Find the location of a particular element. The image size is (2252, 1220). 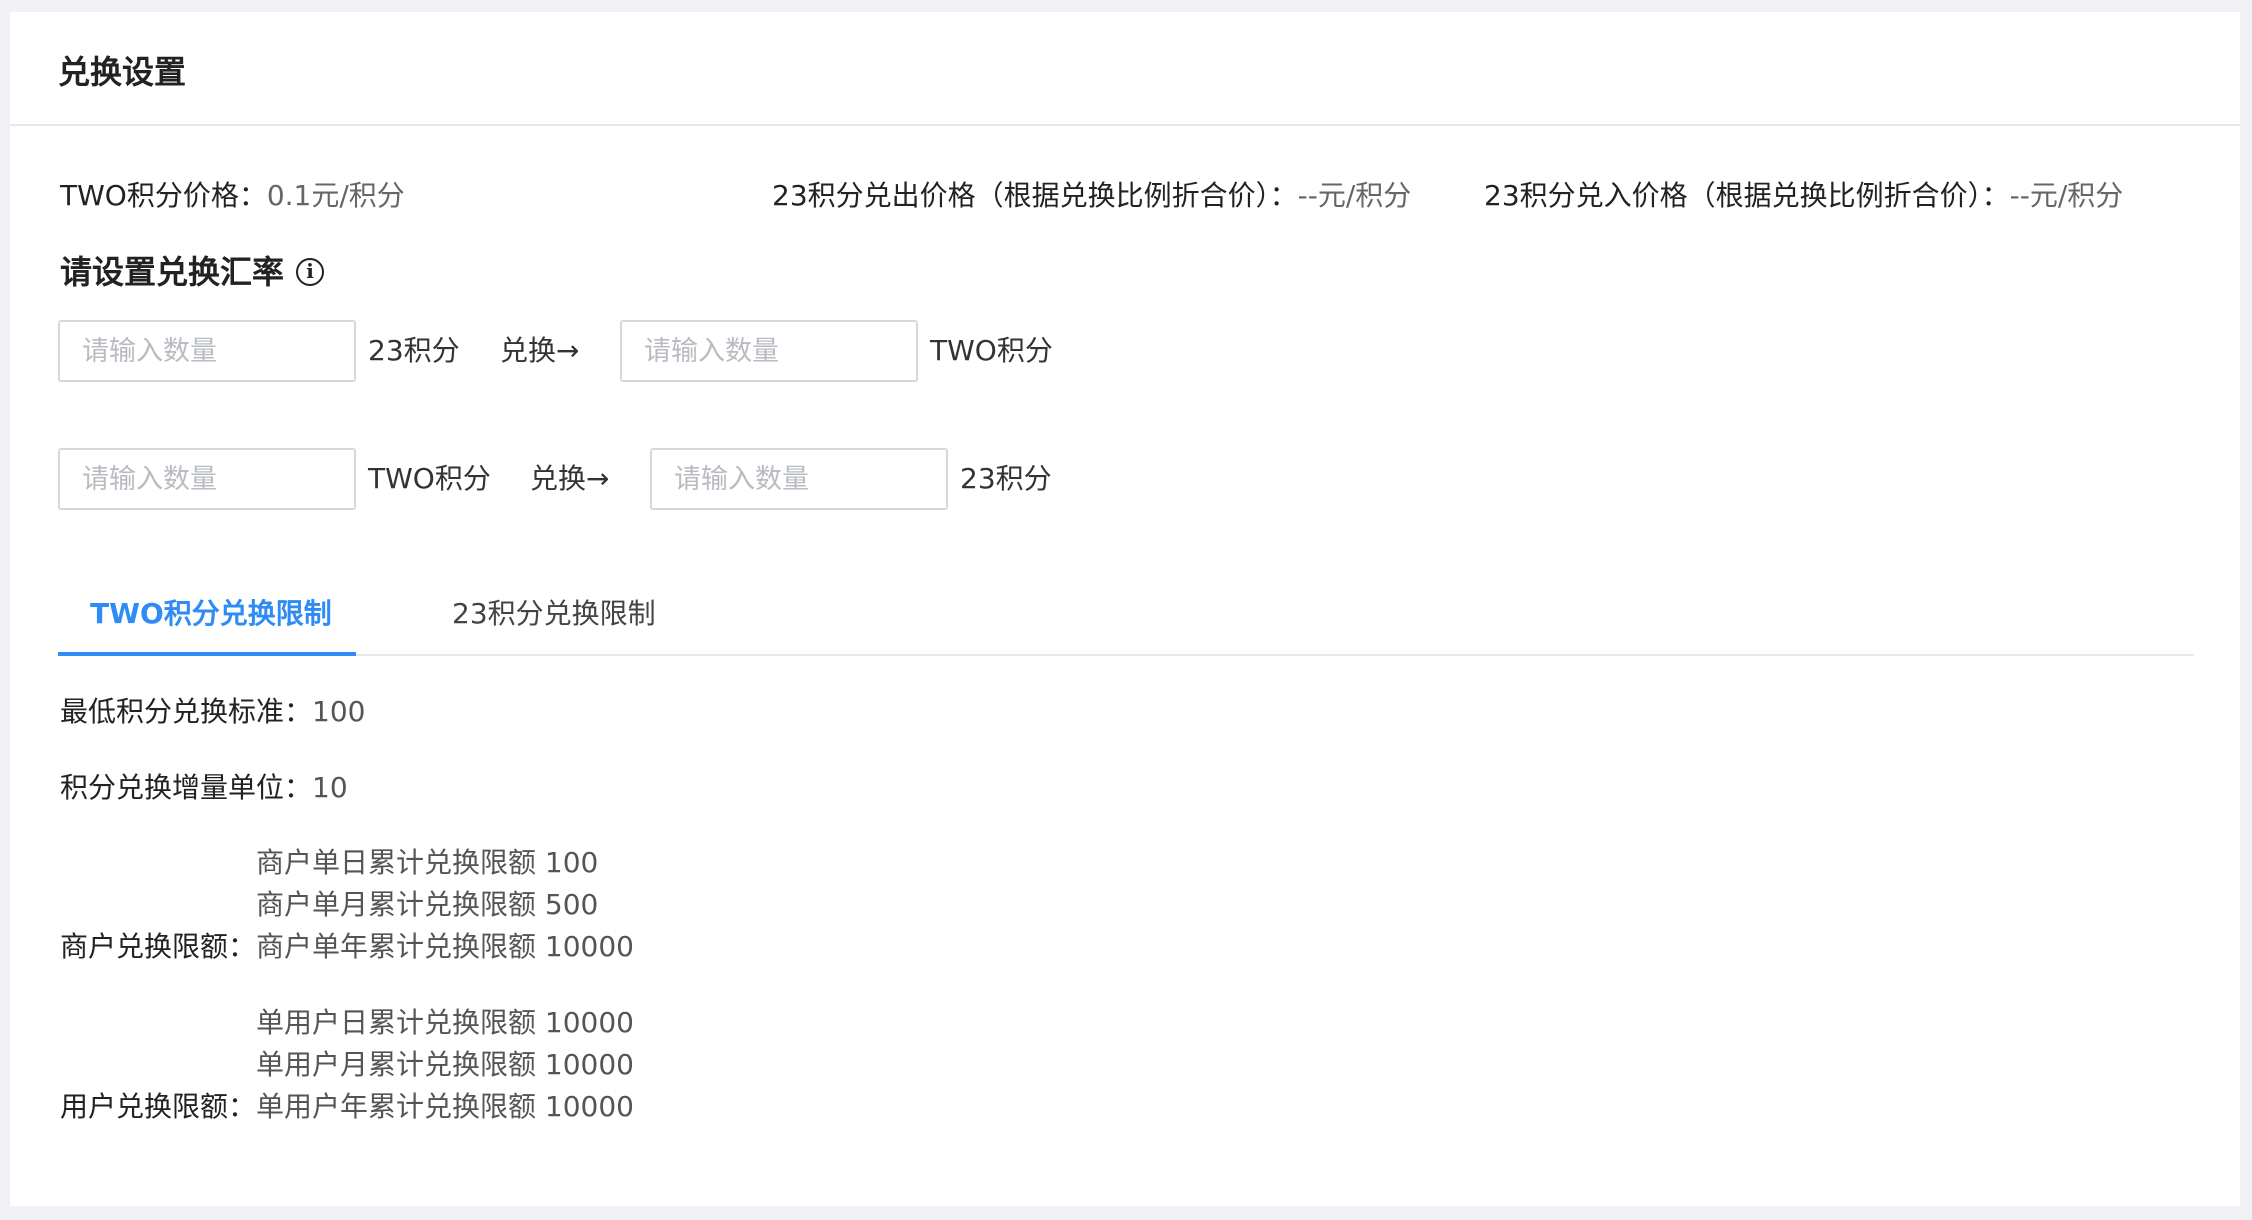

merchant-limit-label: 商户兑换限额： is located at coordinates (158, 946).